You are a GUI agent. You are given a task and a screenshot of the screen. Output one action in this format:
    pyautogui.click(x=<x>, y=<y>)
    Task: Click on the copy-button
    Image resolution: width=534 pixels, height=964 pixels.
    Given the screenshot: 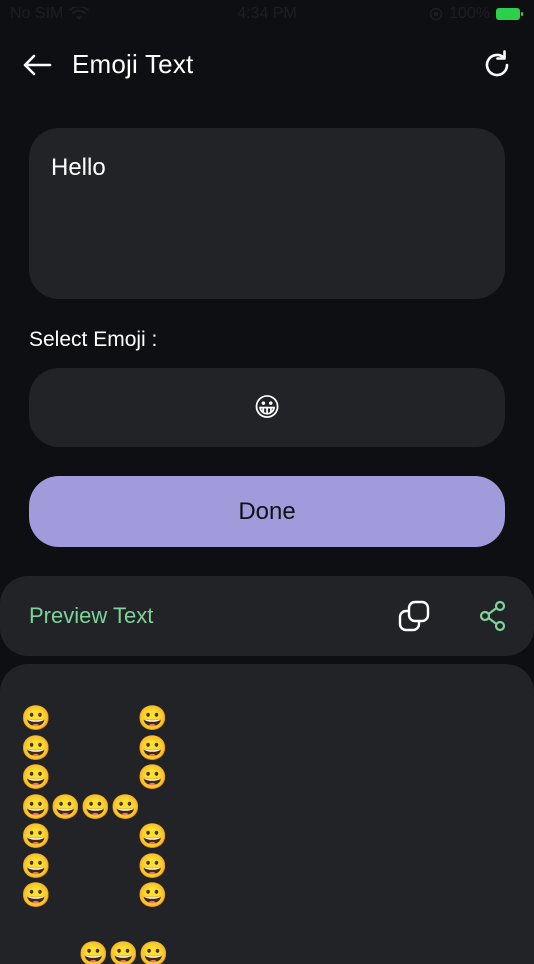 What is the action you would take?
    pyautogui.click(x=414, y=616)
    